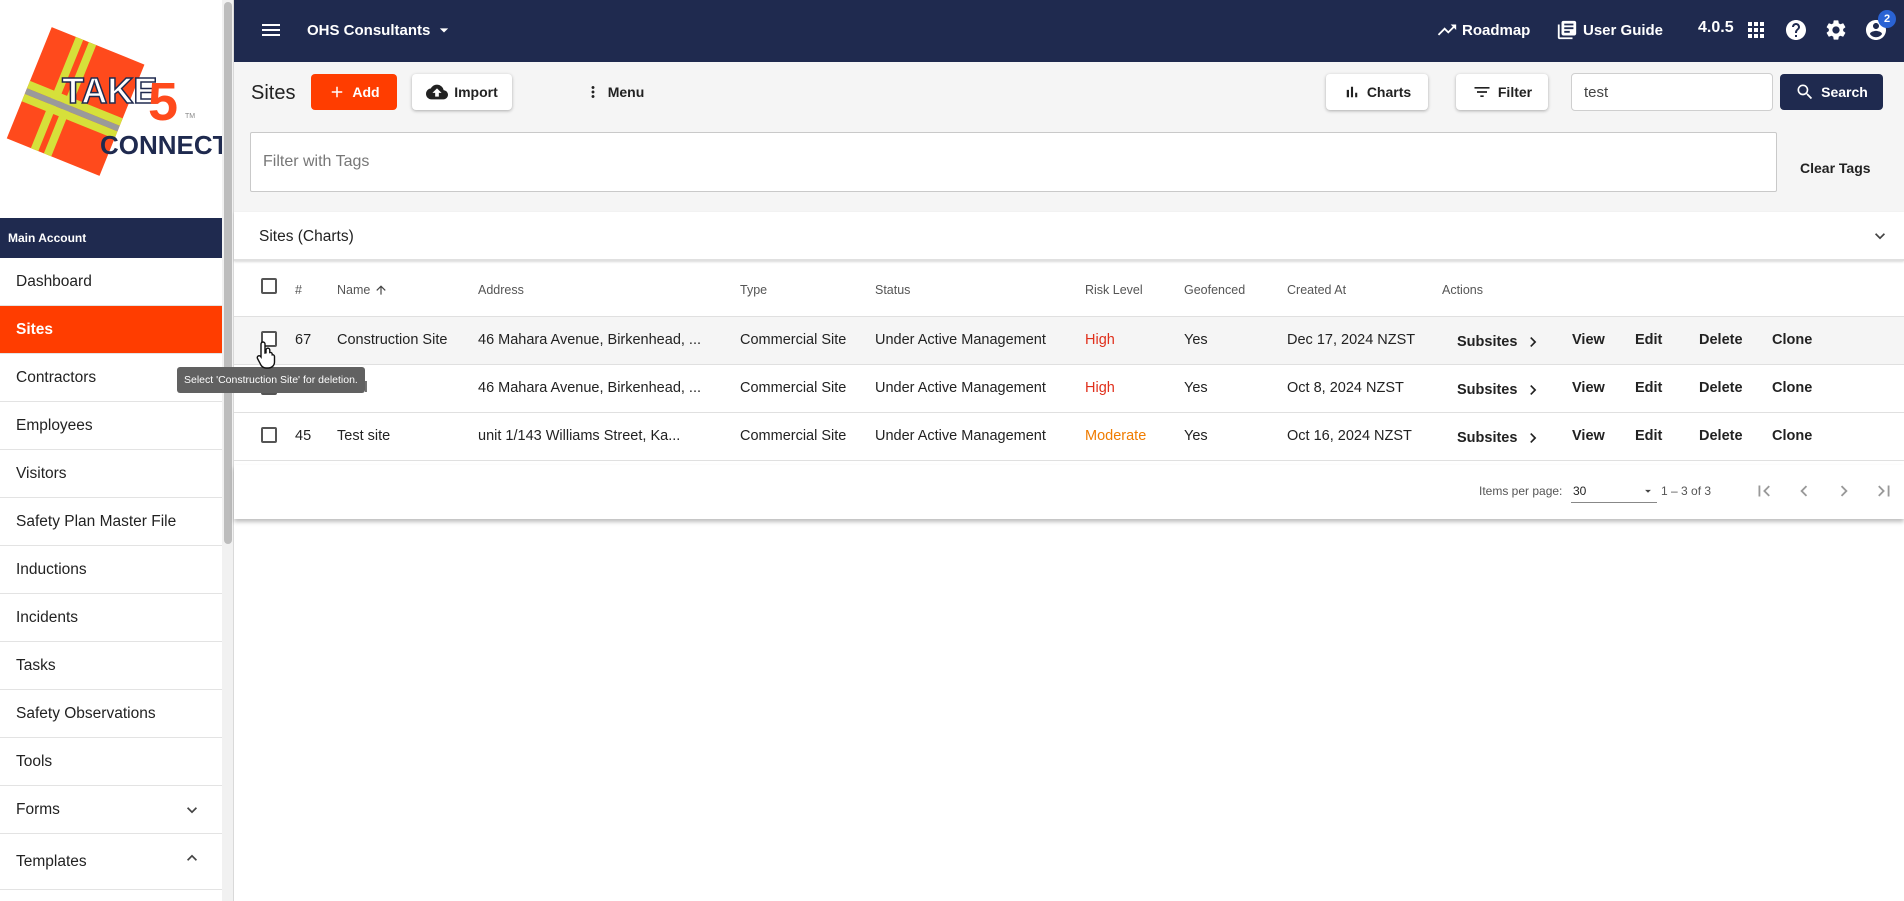 This screenshot has height=901, width=1904. Describe the element at coordinates (1796, 30) in the screenshot. I see `help-icon` at that location.